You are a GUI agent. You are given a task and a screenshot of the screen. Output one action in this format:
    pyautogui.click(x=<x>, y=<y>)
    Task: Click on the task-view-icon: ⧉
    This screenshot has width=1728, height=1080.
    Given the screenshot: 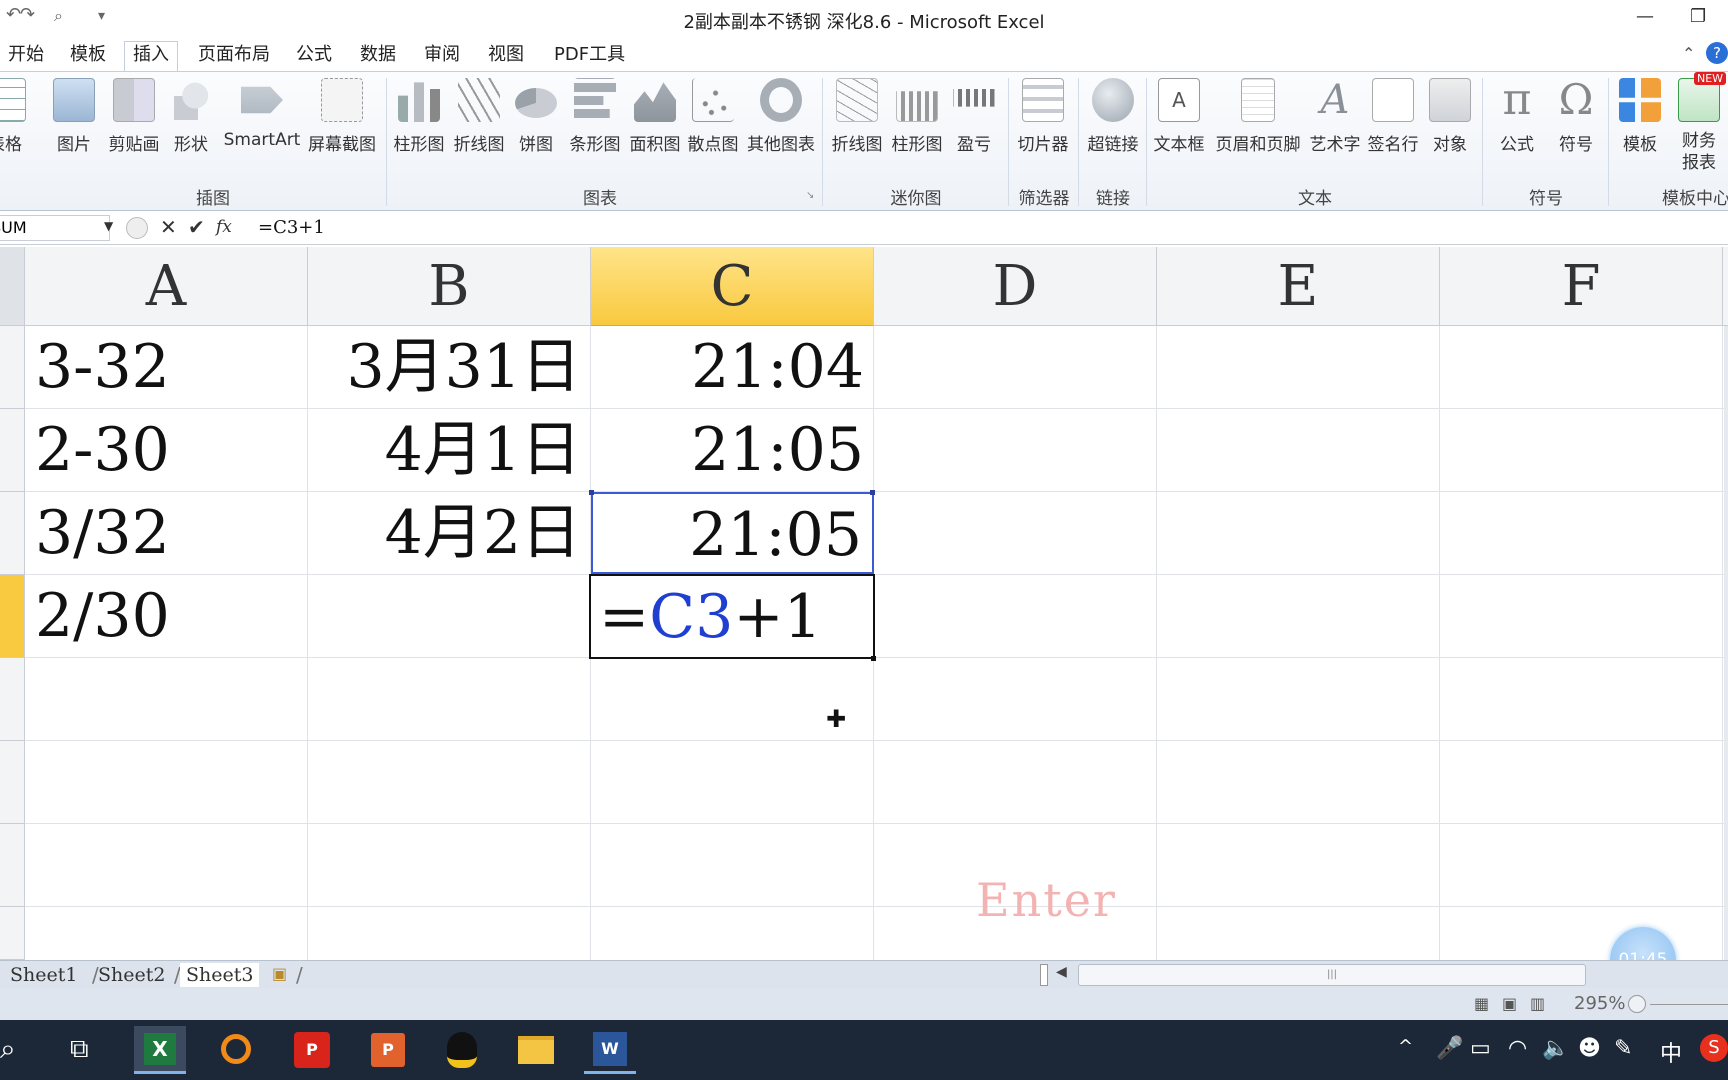 What is the action you would take?
    pyautogui.click(x=79, y=1049)
    